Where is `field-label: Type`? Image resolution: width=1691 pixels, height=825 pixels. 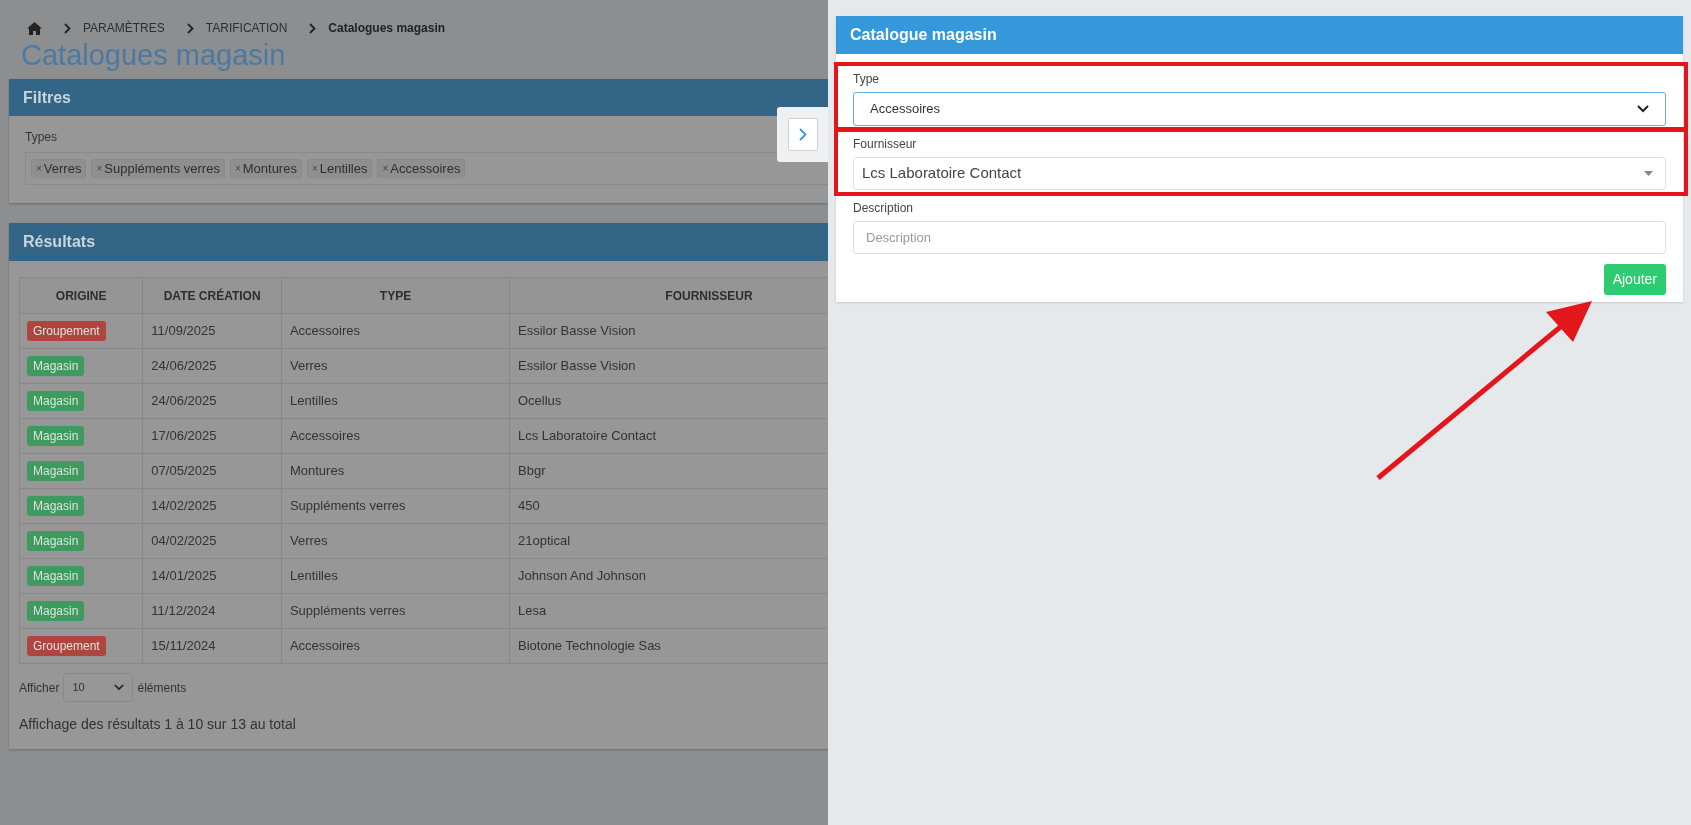 field-label: Type is located at coordinates (866, 79).